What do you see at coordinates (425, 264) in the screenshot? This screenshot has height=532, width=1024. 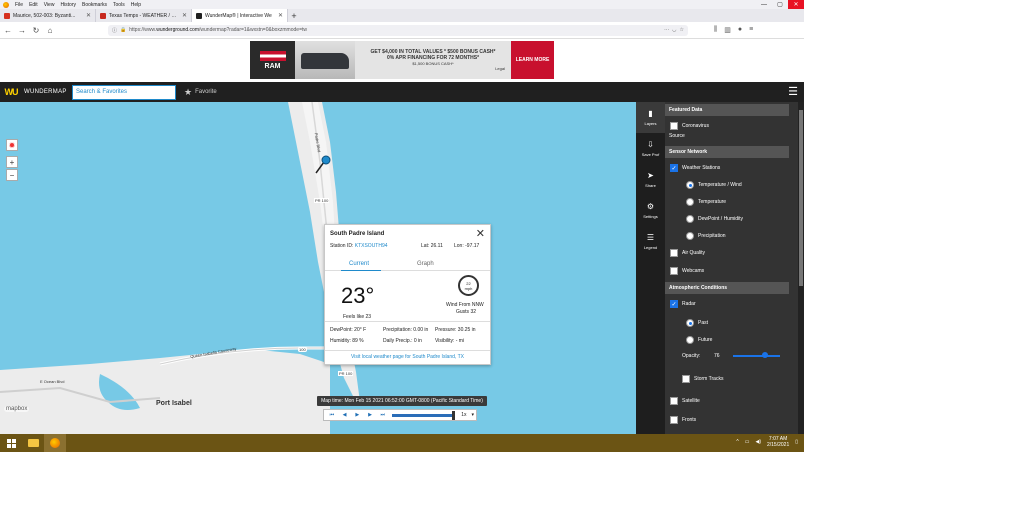 I see `tab-graph: Graph` at bounding box center [425, 264].